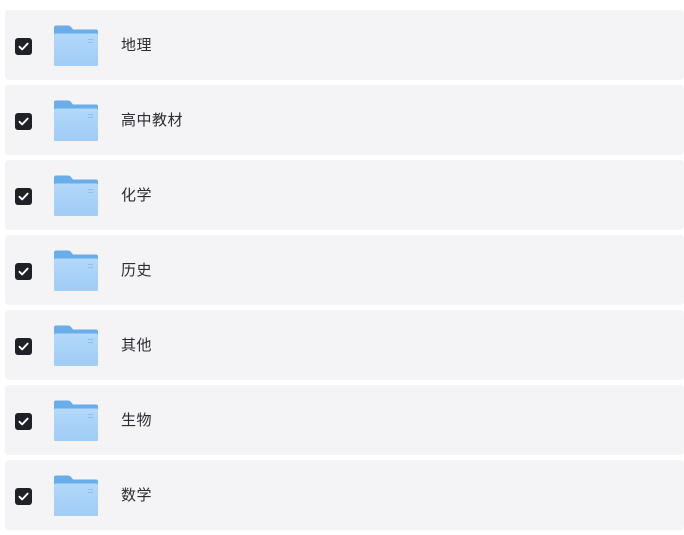 The height and width of the screenshot is (535, 684). Describe the element at coordinates (344, 495) in the screenshot. I see `folder-row-6: 数学` at that location.